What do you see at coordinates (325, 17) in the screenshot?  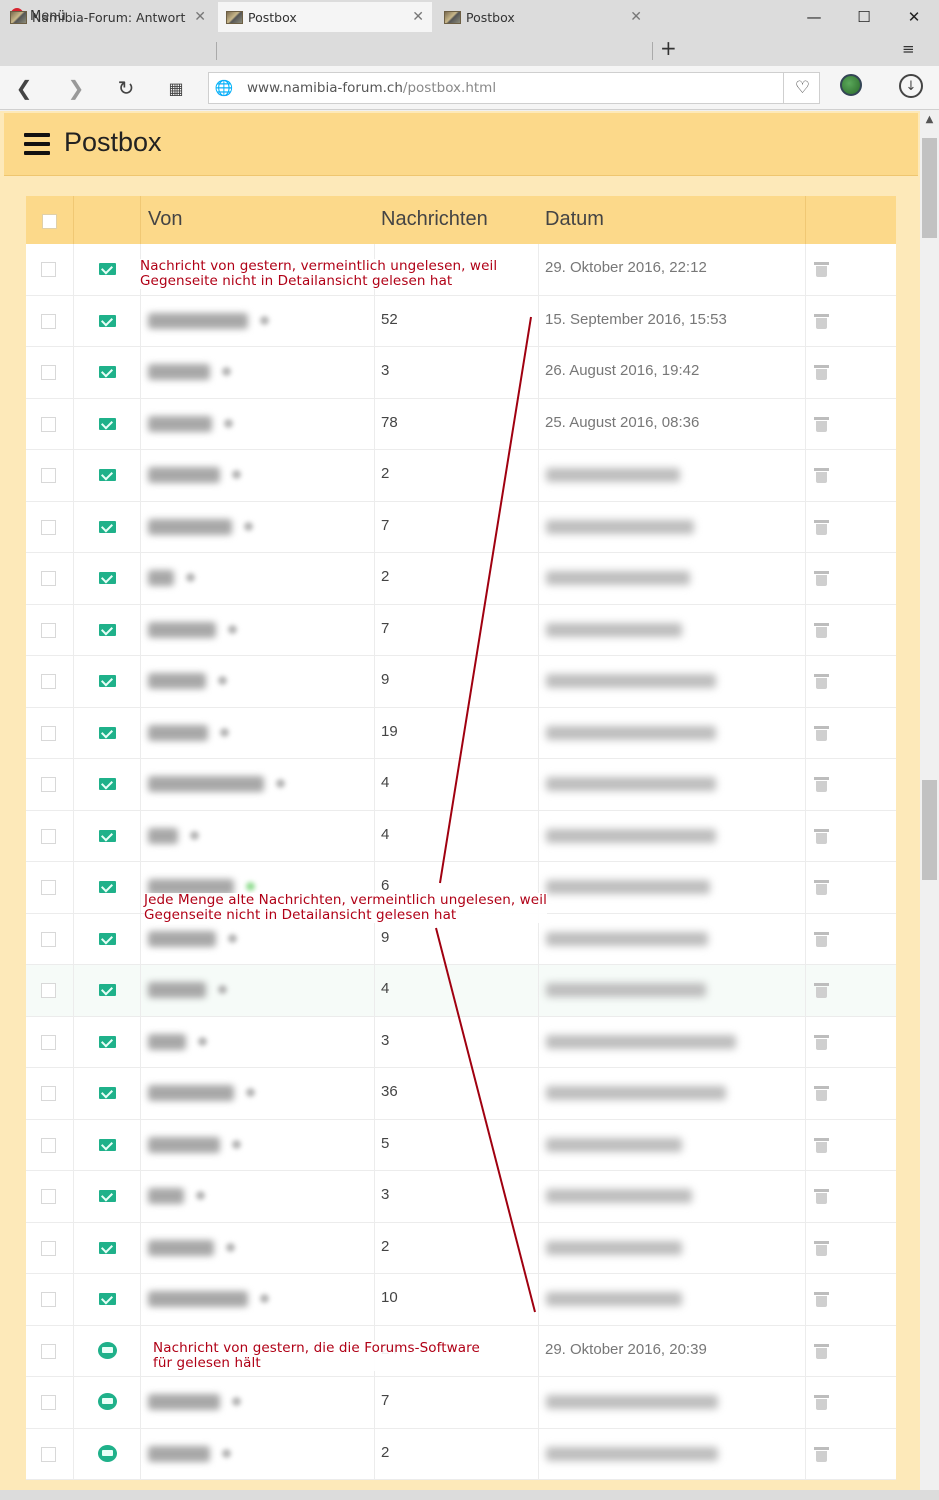 I see `tab-postbox-active: Postbox ✕` at bounding box center [325, 17].